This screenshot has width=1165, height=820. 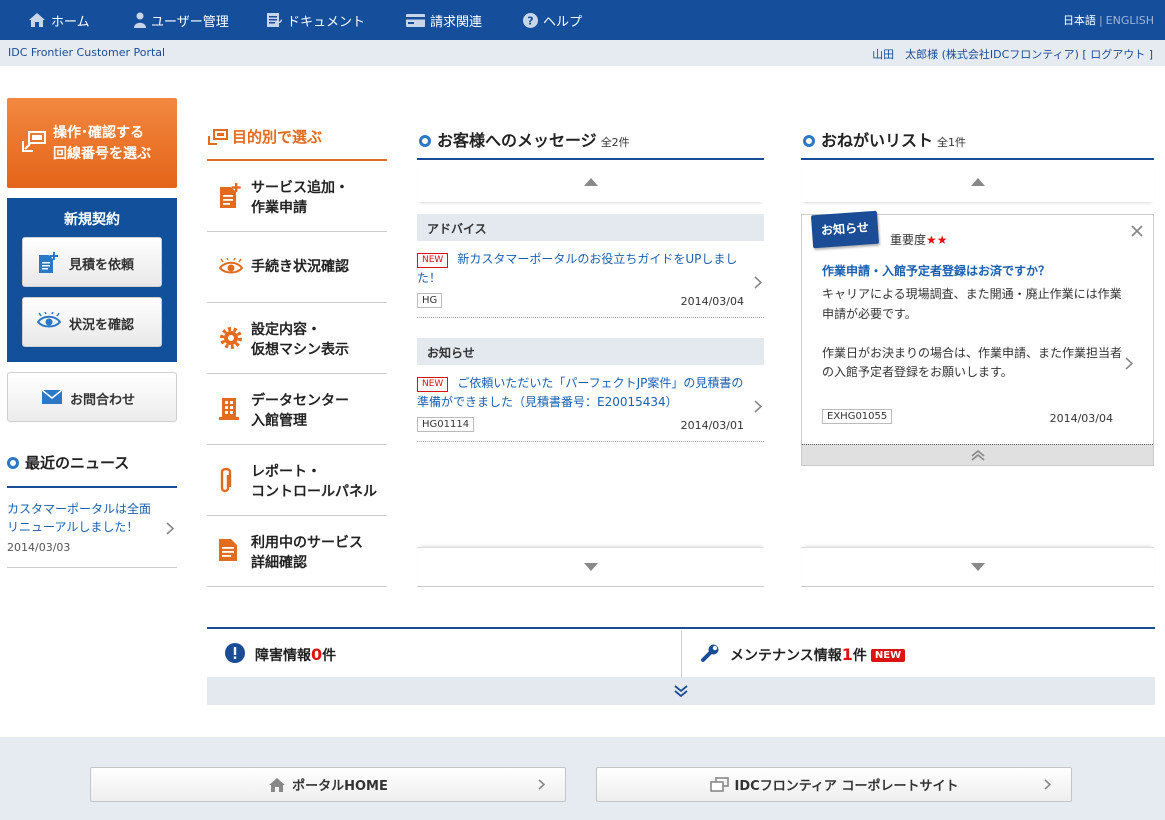 What do you see at coordinates (300, 267) in the screenshot?
I see `purpose-item-label-1: 手続き状況確認` at bounding box center [300, 267].